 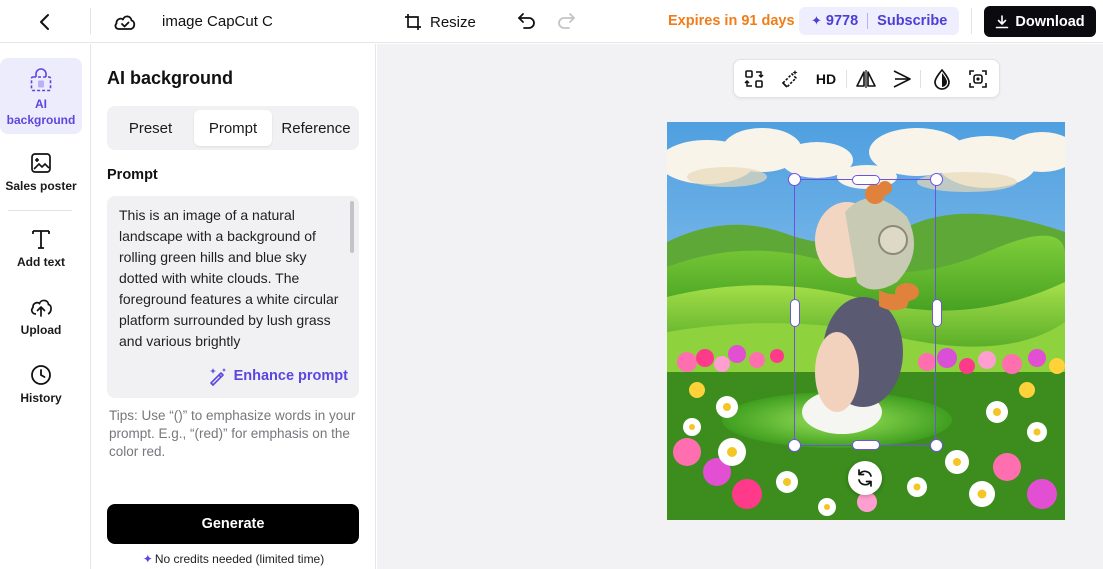 I want to click on history-icon, so click(x=41, y=375).